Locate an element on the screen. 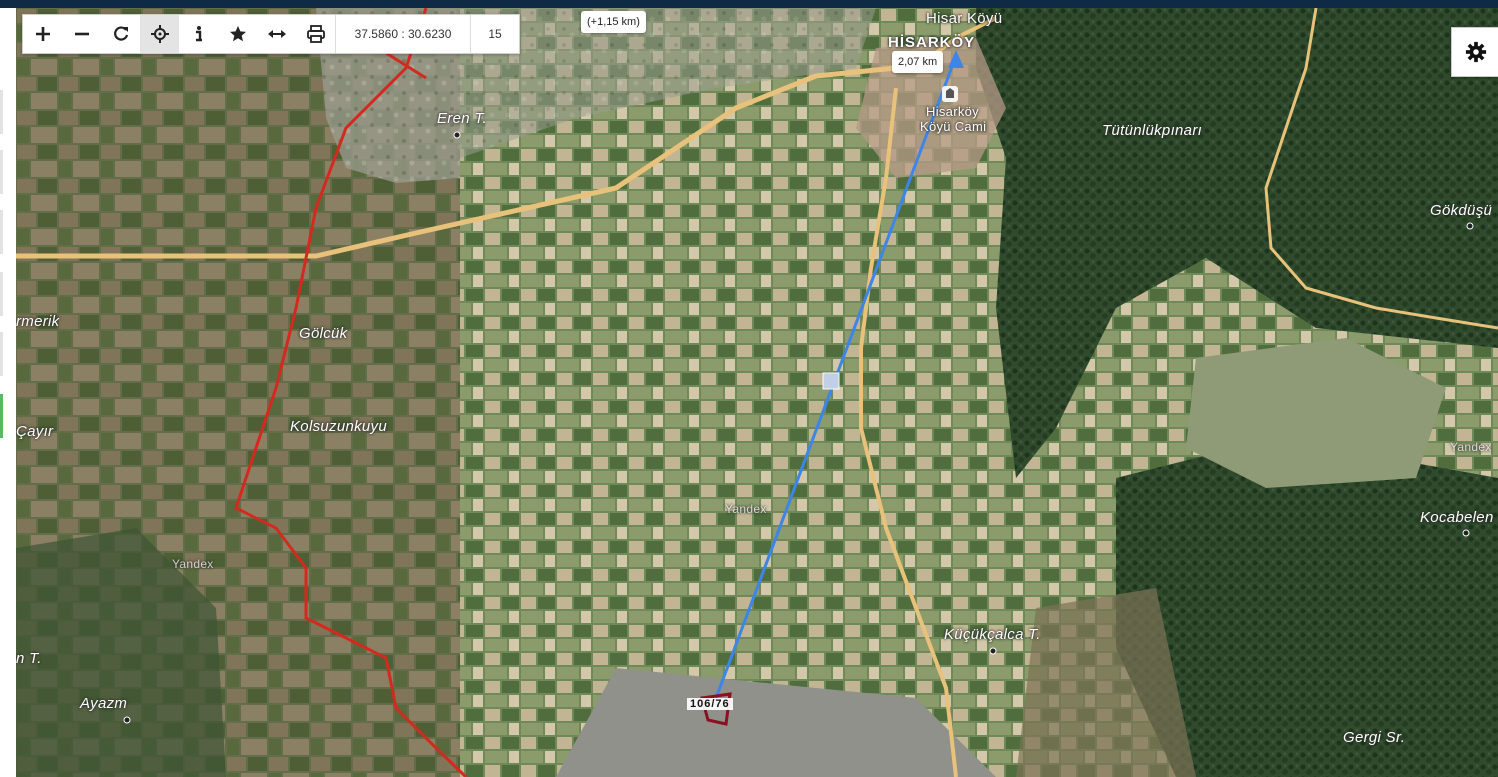  place-yandex-mid: Yandex is located at coordinates (746, 509).